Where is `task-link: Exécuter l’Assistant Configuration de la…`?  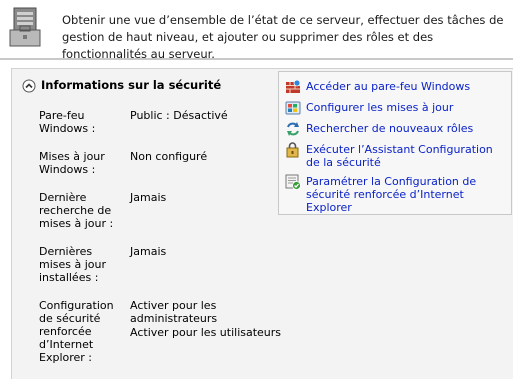 task-link: Exécuter l’Assistant Configuration de la… is located at coordinates (401, 156).